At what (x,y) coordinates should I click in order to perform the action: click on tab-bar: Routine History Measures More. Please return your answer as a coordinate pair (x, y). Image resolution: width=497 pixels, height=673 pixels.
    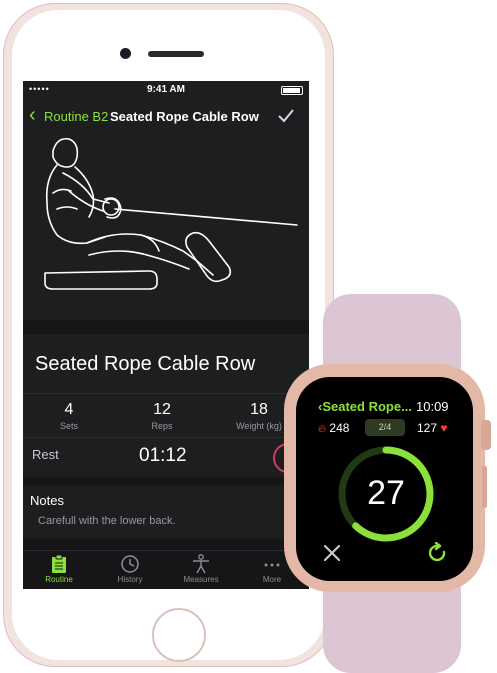
    Looking at the image, I should click on (166, 569).